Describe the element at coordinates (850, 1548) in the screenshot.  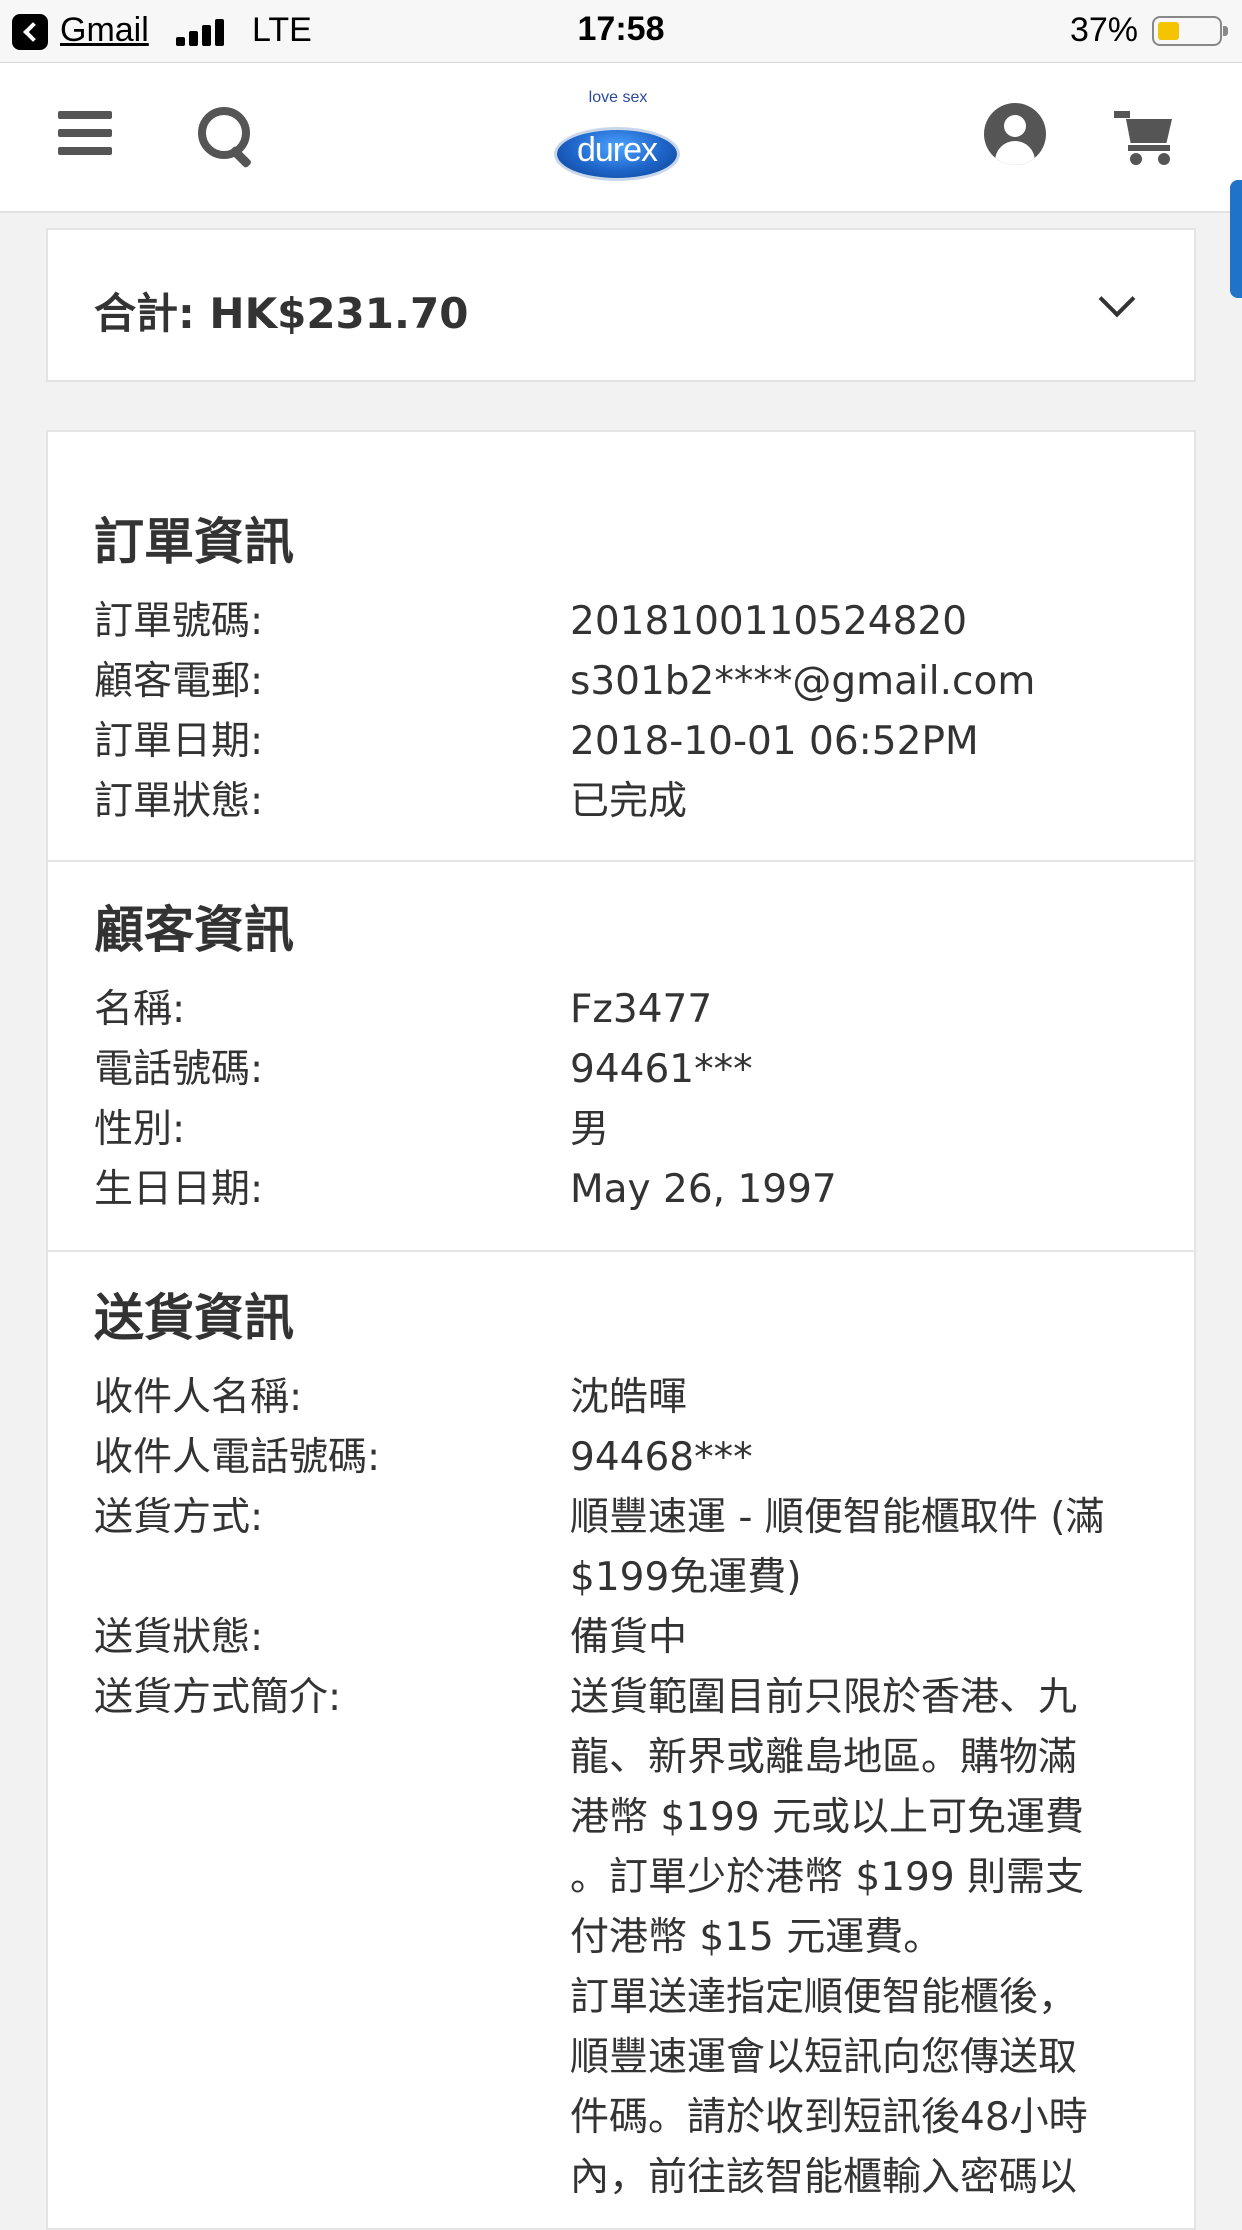
I see `row-value: 順豐速運 - 順便智能櫃取件 (滿 $199免運費)` at that location.